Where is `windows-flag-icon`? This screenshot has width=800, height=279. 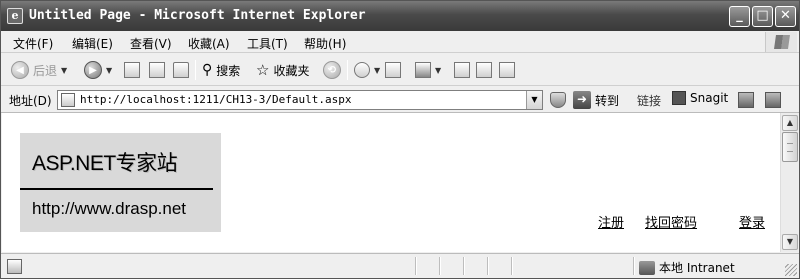
windows-flag-icon is located at coordinates (782, 42).